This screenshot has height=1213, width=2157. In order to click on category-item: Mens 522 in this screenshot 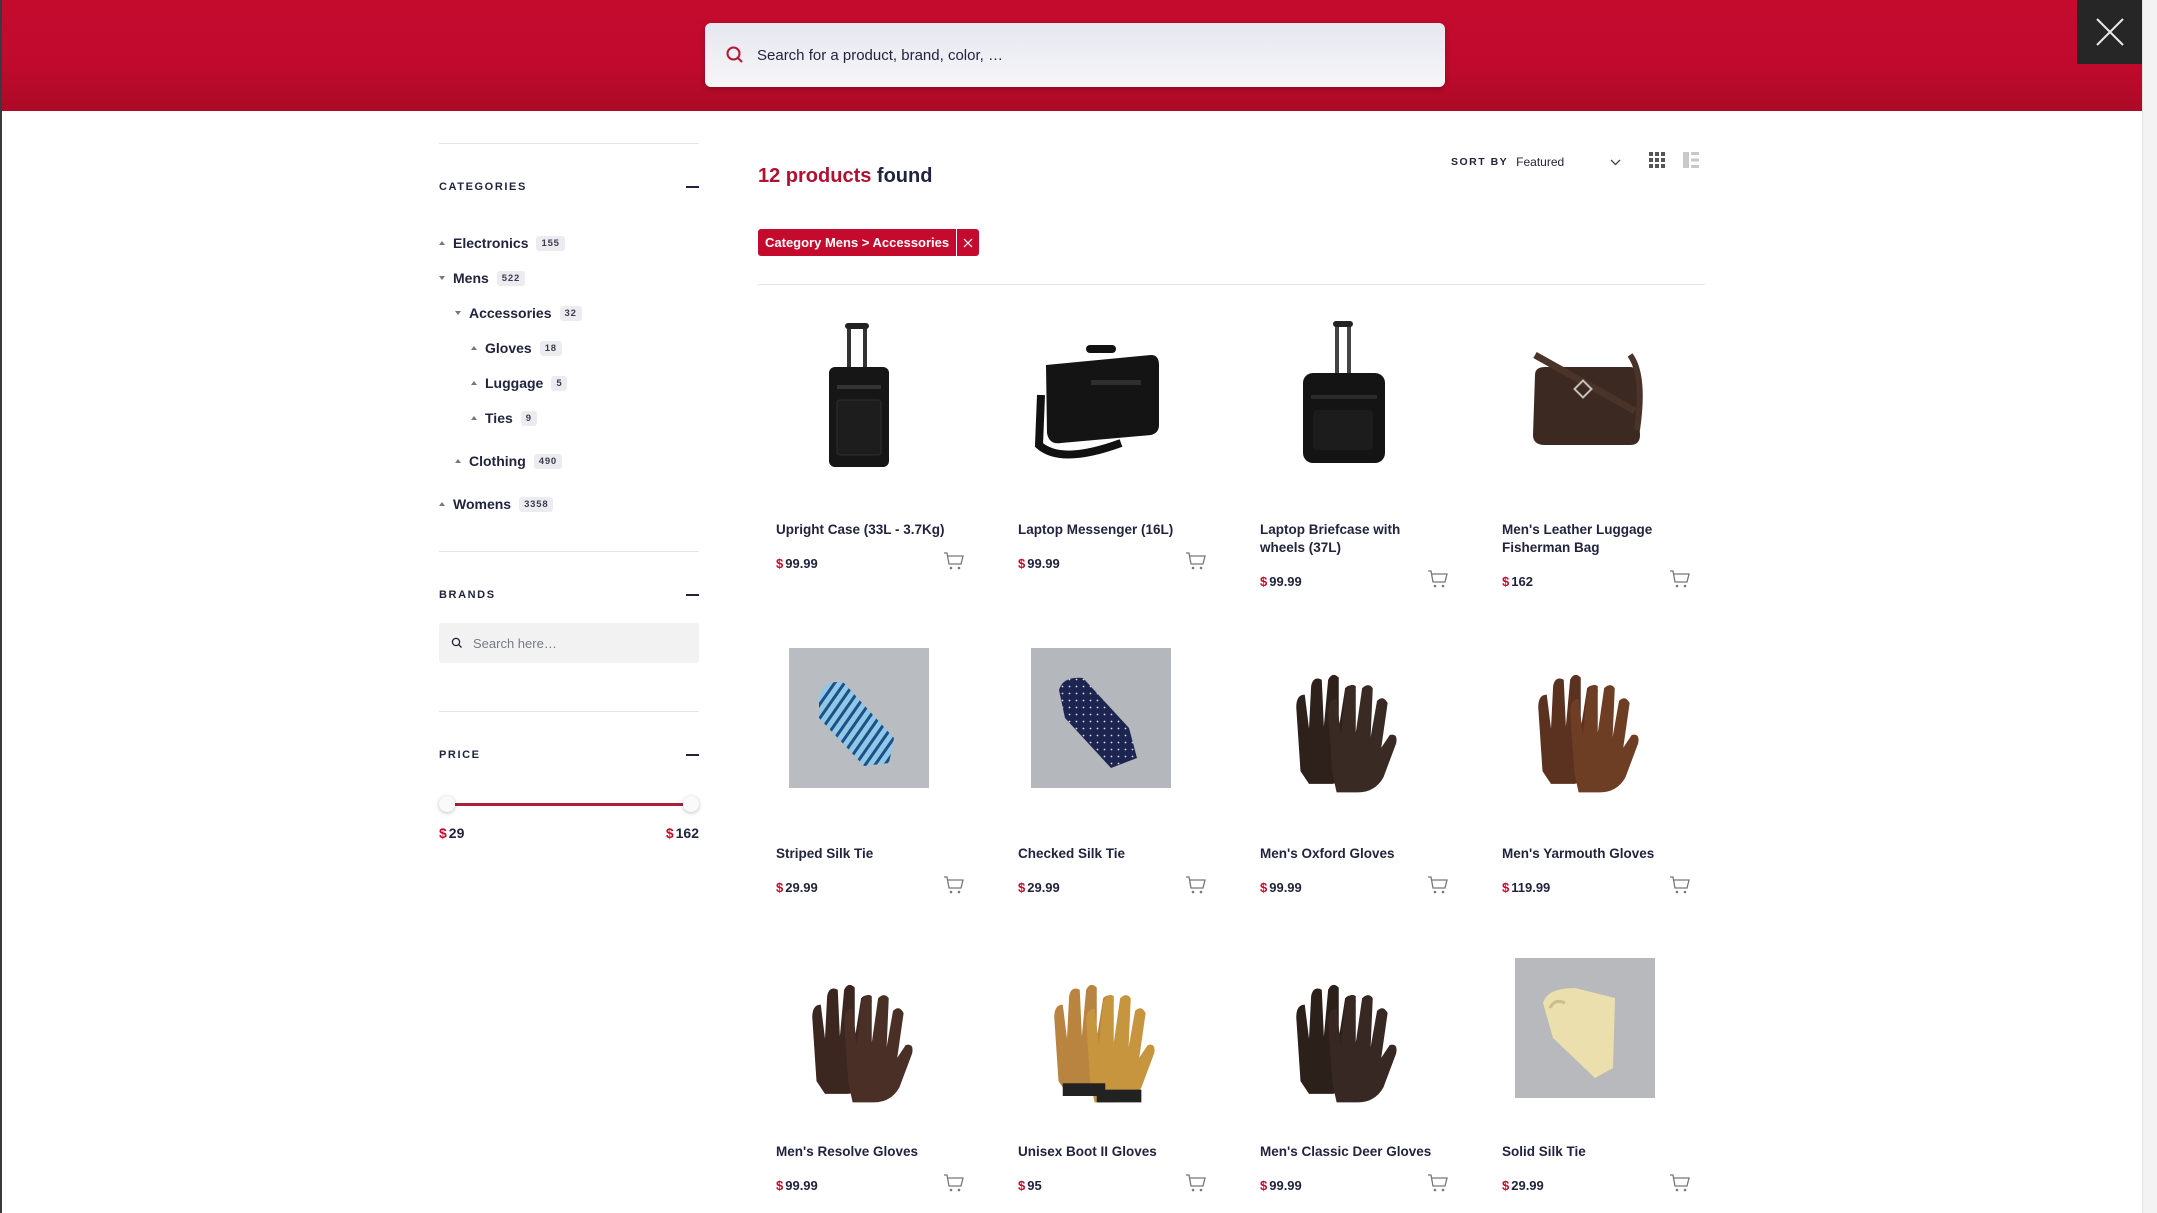, I will do `click(482, 278)`.